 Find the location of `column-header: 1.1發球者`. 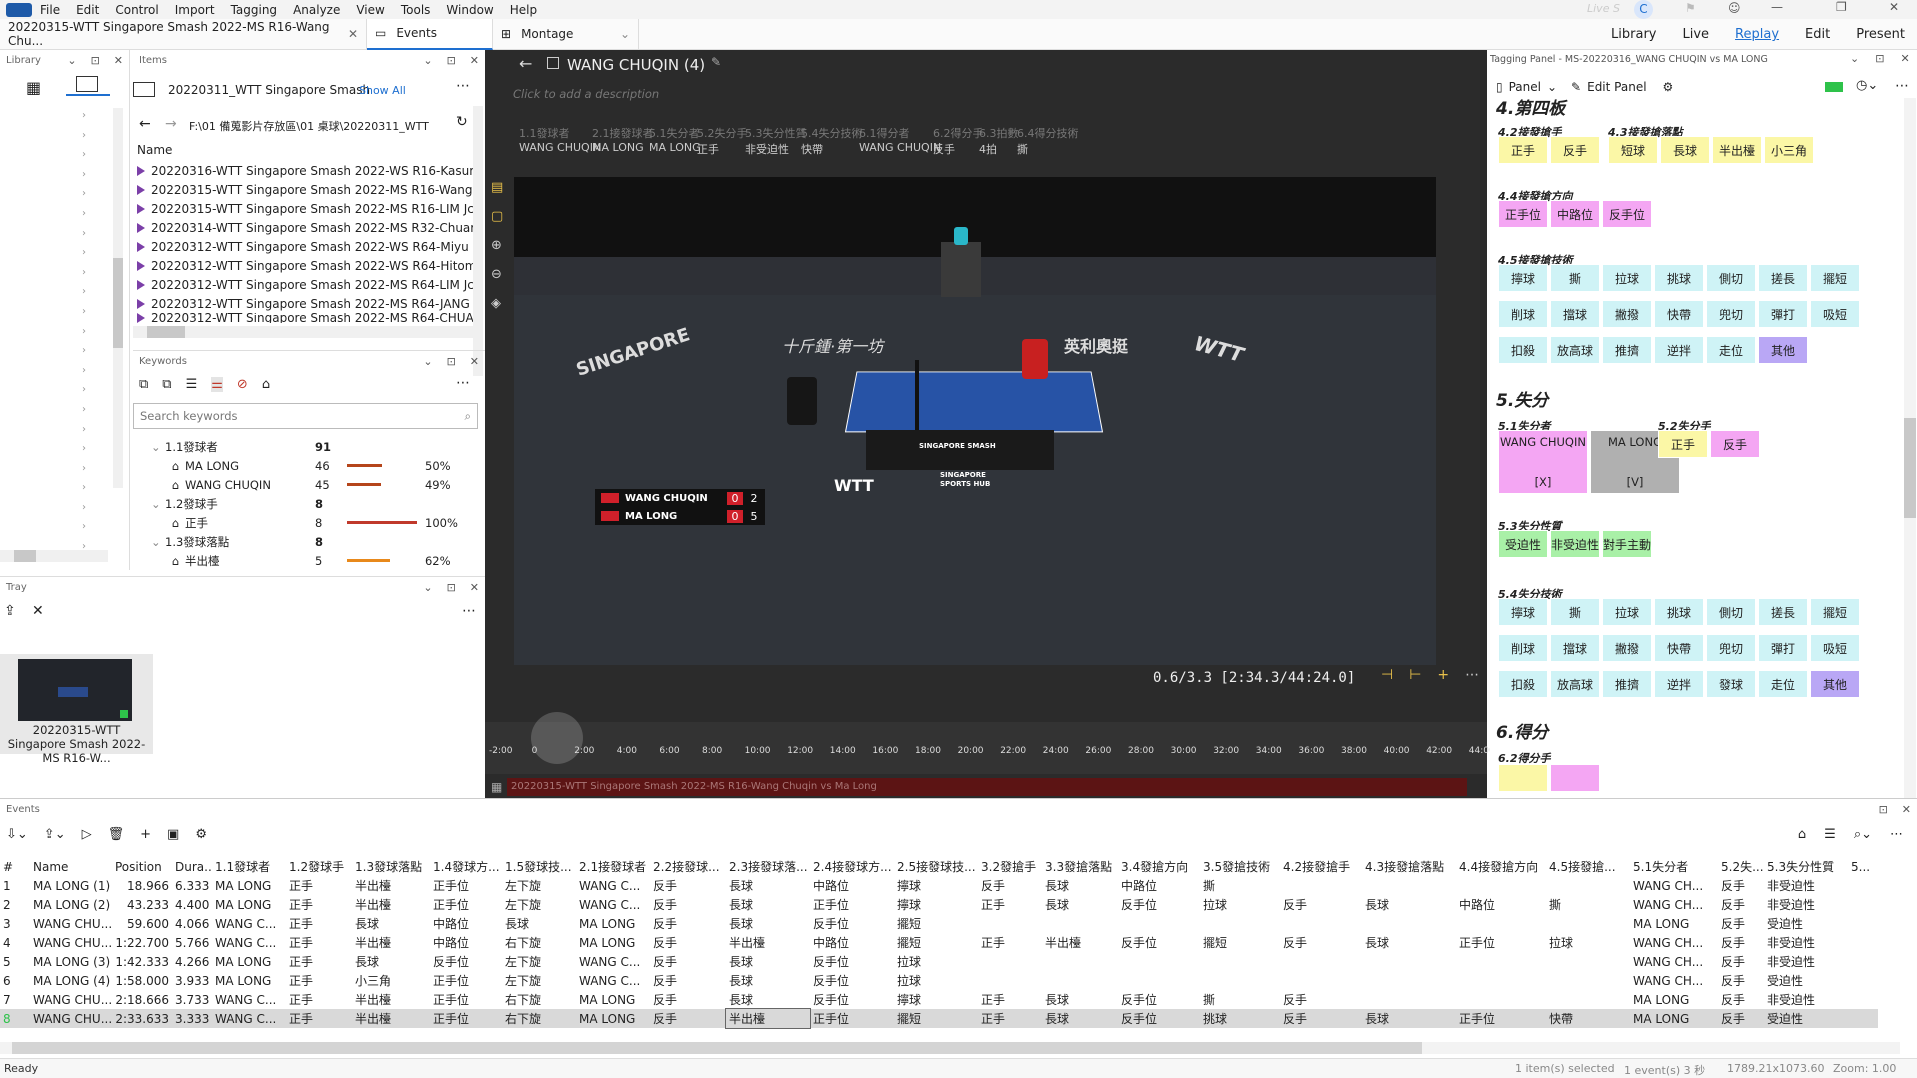

column-header: 1.1發球者 is located at coordinates (249, 866).